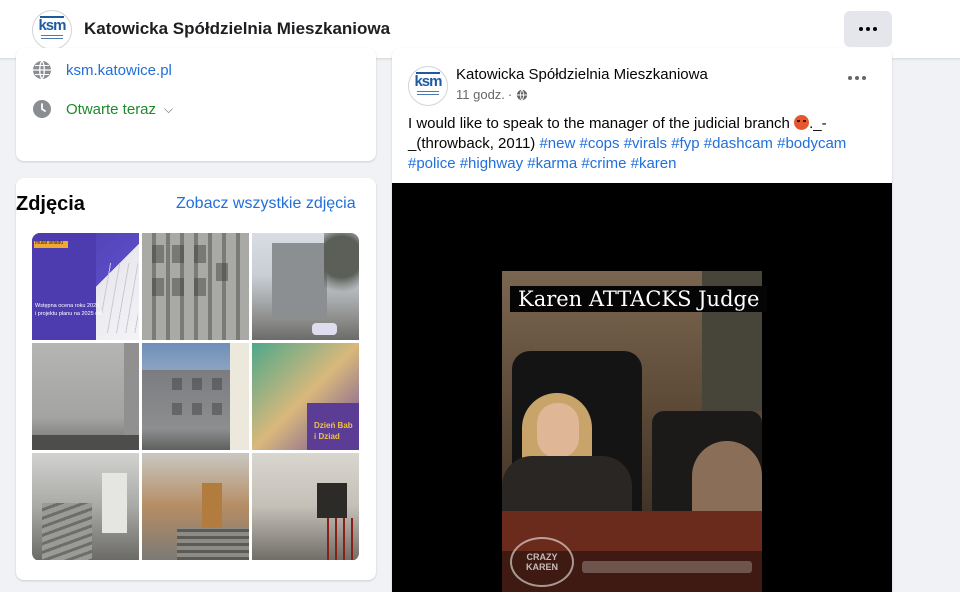 This screenshot has width=960, height=592. Describe the element at coordinates (299, 280) in the screenshot. I see `photo-building` at that location.